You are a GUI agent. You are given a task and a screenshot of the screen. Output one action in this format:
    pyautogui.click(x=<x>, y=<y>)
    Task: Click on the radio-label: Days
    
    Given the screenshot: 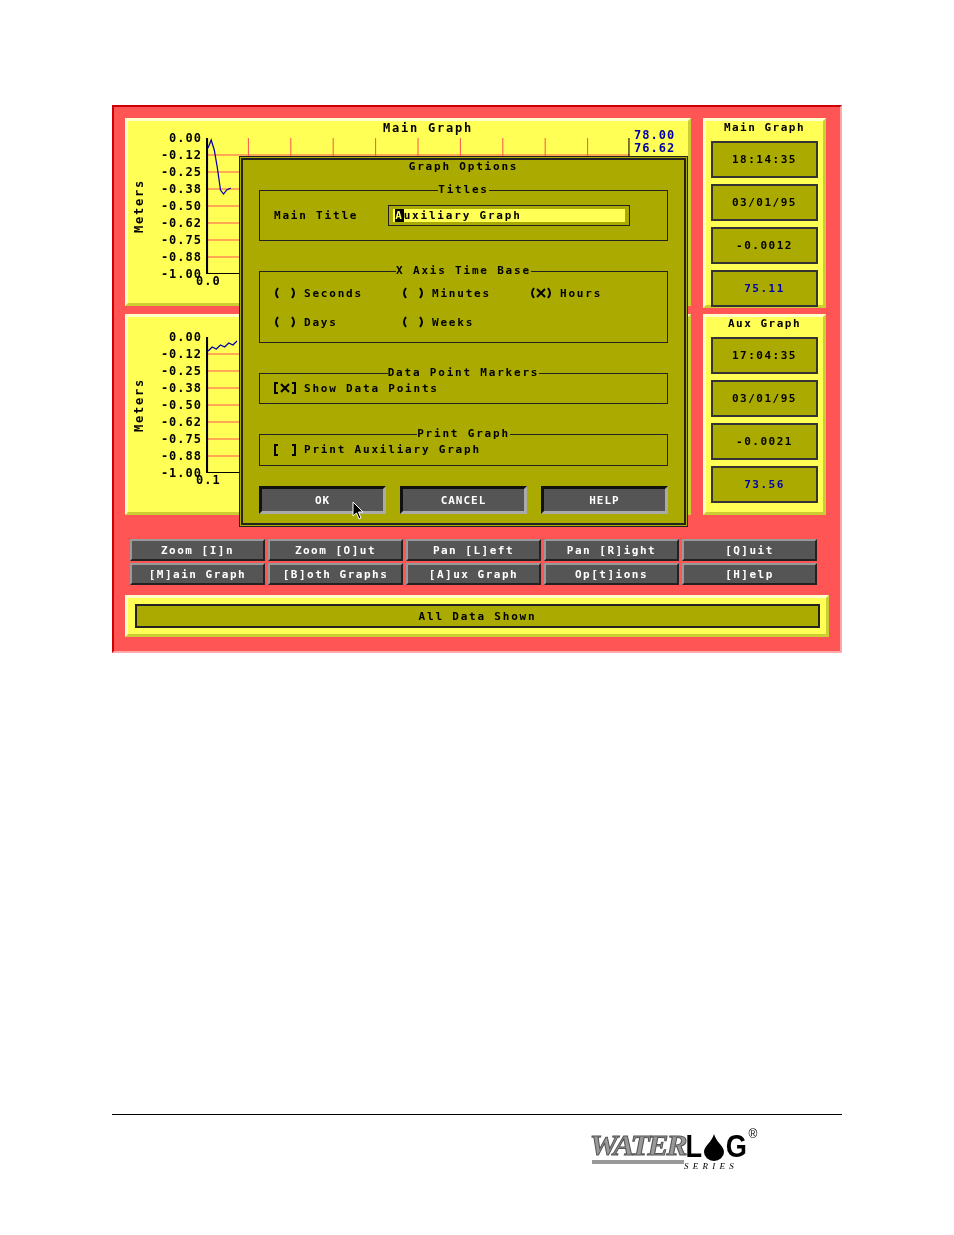 What is the action you would take?
    pyautogui.click(x=321, y=322)
    